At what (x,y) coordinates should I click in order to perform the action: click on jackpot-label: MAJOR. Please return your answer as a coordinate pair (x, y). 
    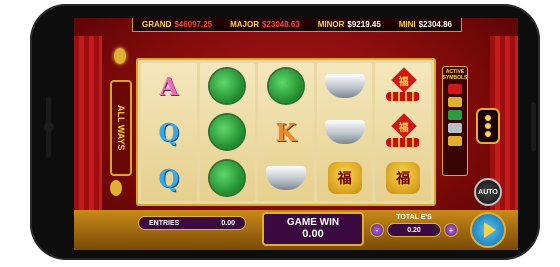
    Looking at the image, I should click on (244, 24).